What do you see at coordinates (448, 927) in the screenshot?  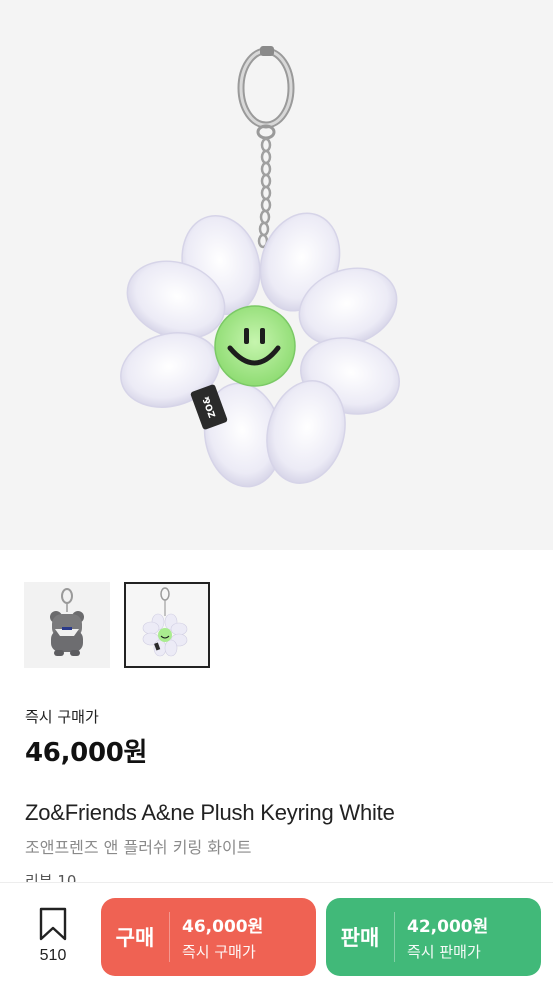 I see `sell-price: 42,000원` at bounding box center [448, 927].